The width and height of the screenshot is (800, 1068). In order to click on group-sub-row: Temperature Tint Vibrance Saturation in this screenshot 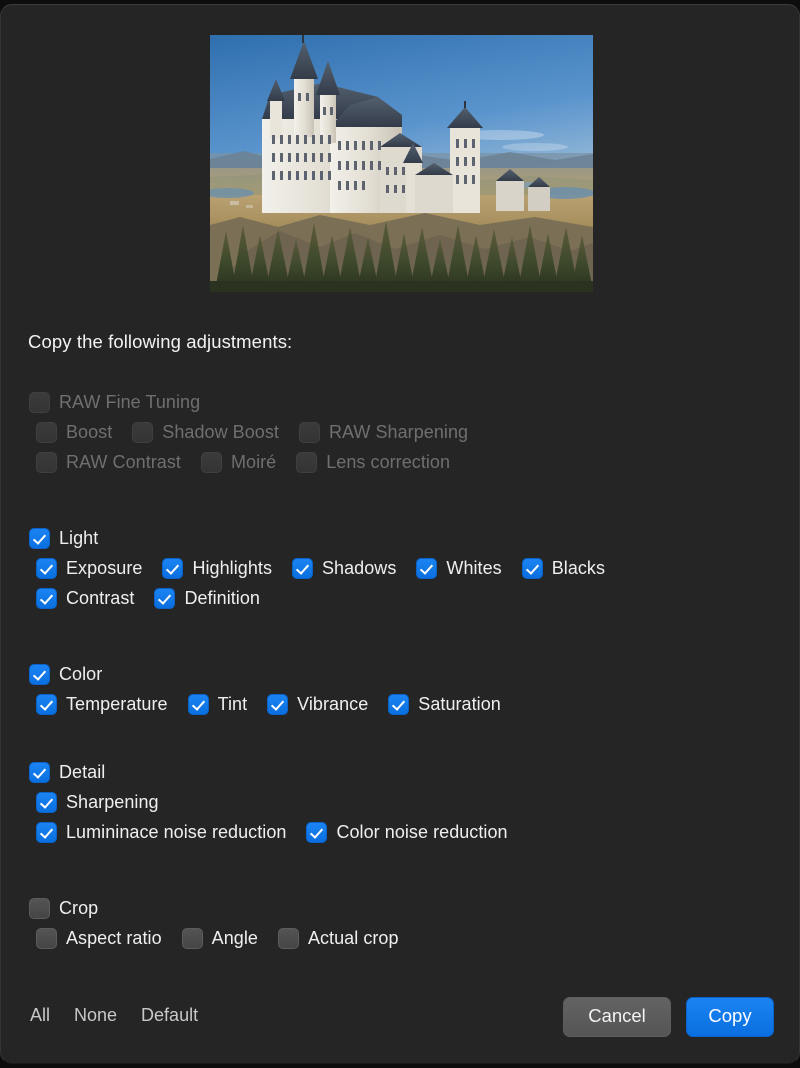, I will do `click(400, 704)`.